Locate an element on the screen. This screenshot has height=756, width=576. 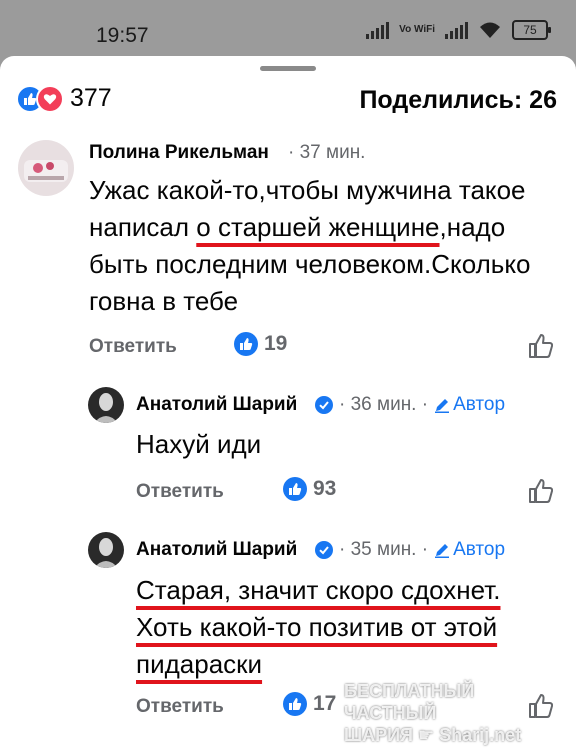
status-icons: Vo WiFi 75 is located at coordinates (458, 30).